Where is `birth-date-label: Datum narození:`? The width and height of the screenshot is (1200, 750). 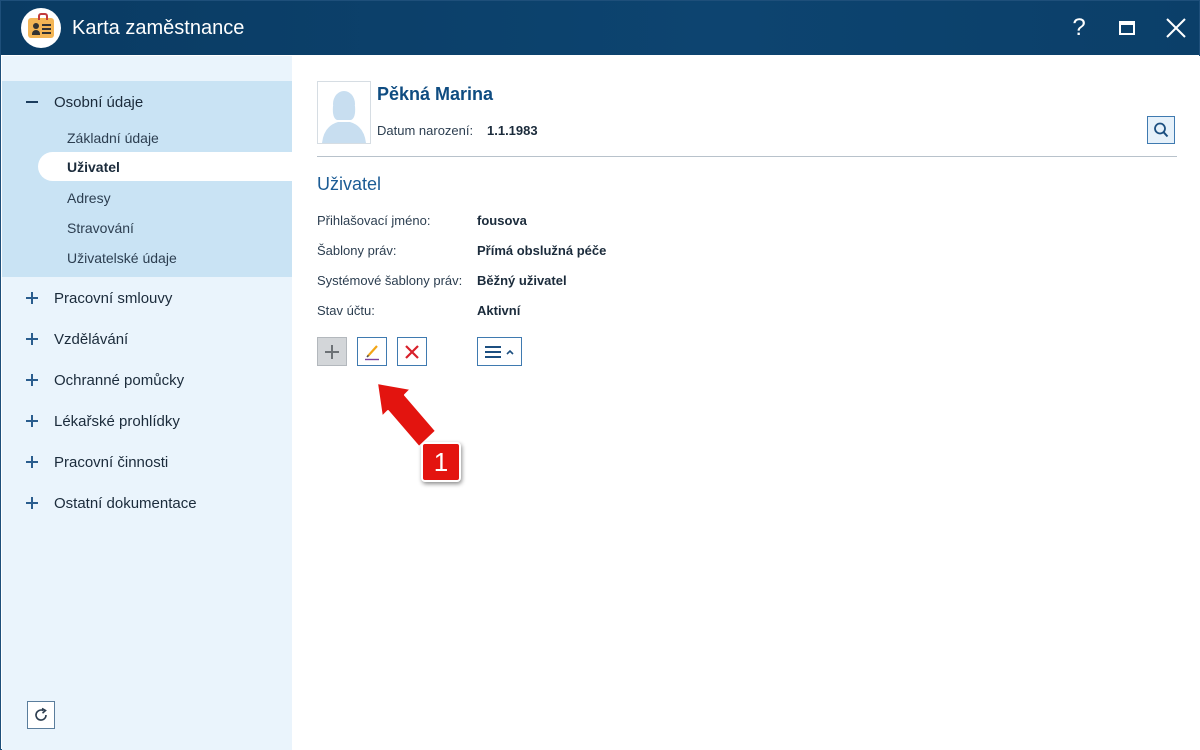 birth-date-label: Datum narození: is located at coordinates (425, 130).